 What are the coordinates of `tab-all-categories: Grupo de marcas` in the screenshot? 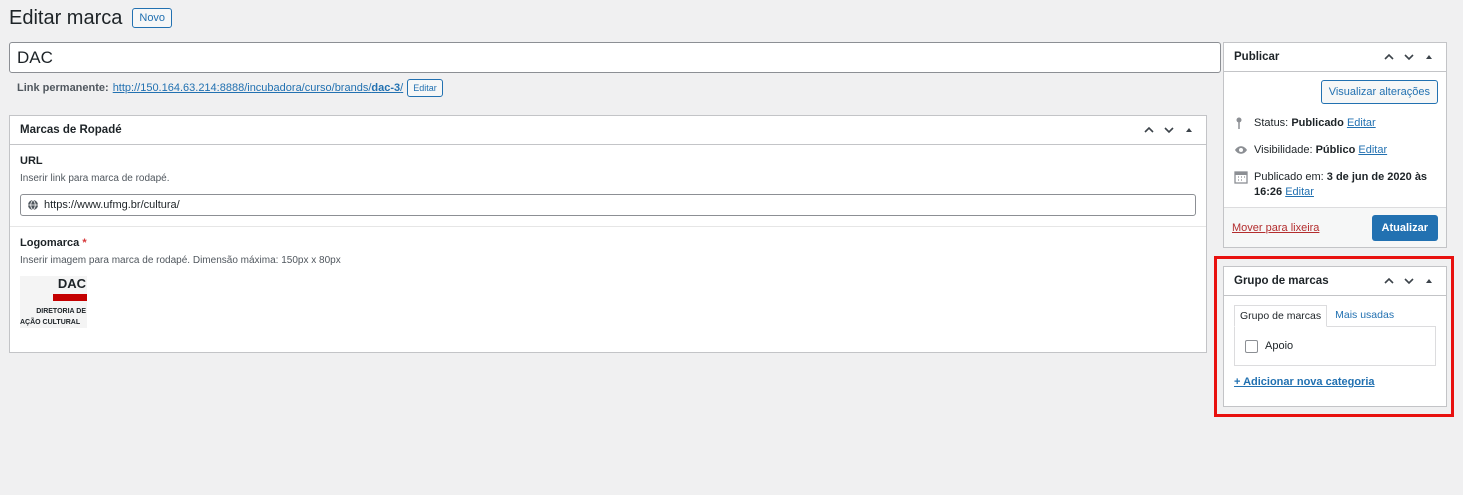 It's located at (1281, 316).